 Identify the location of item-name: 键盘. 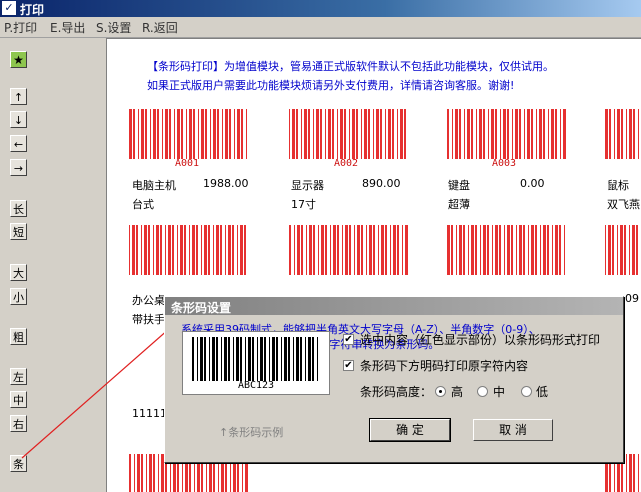
(459, 185).